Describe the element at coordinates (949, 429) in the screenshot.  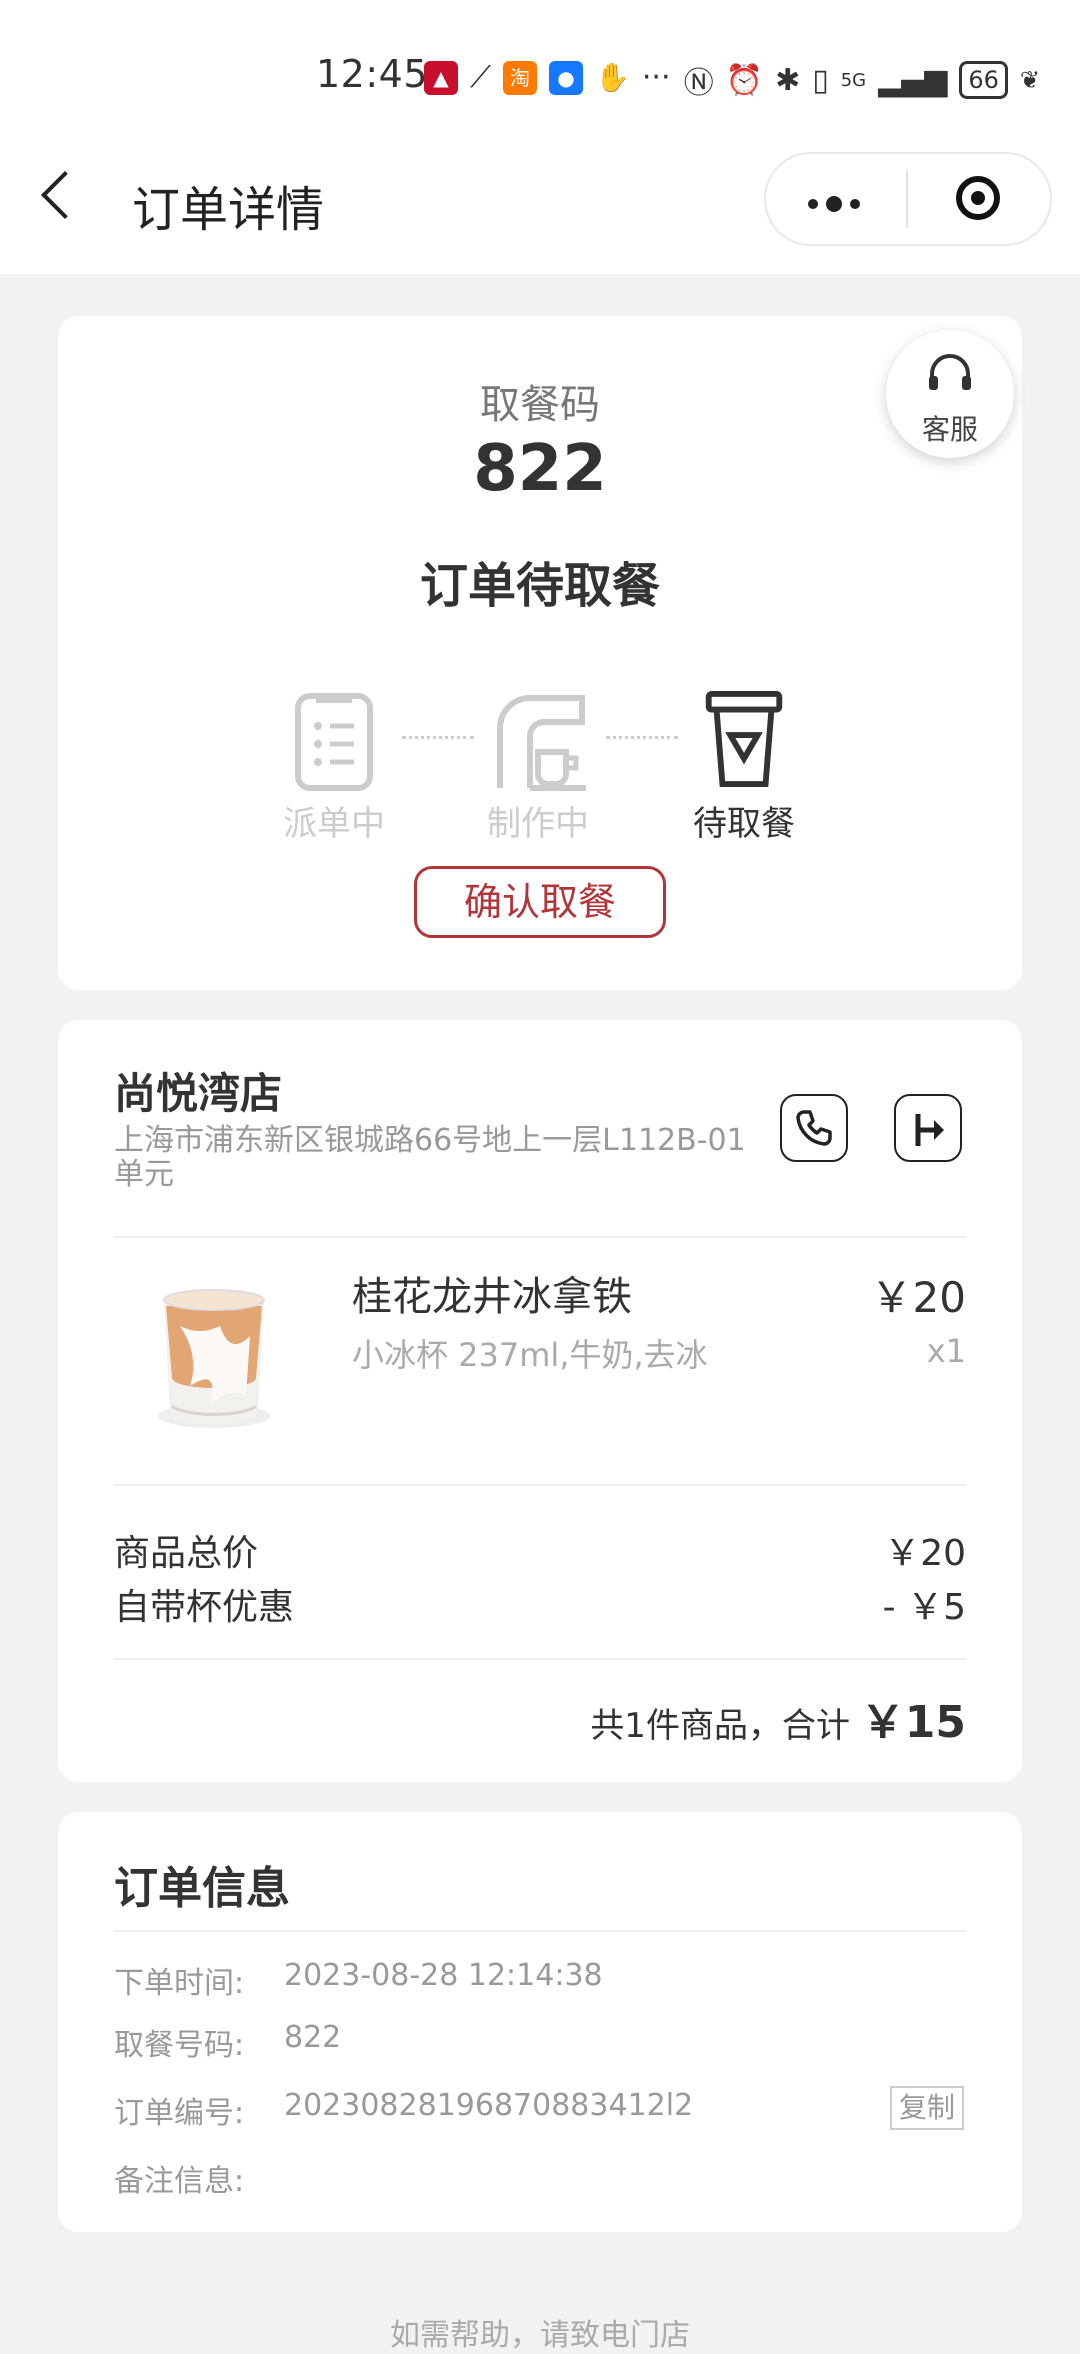
I see `customer-service-label: 客服` at that location.